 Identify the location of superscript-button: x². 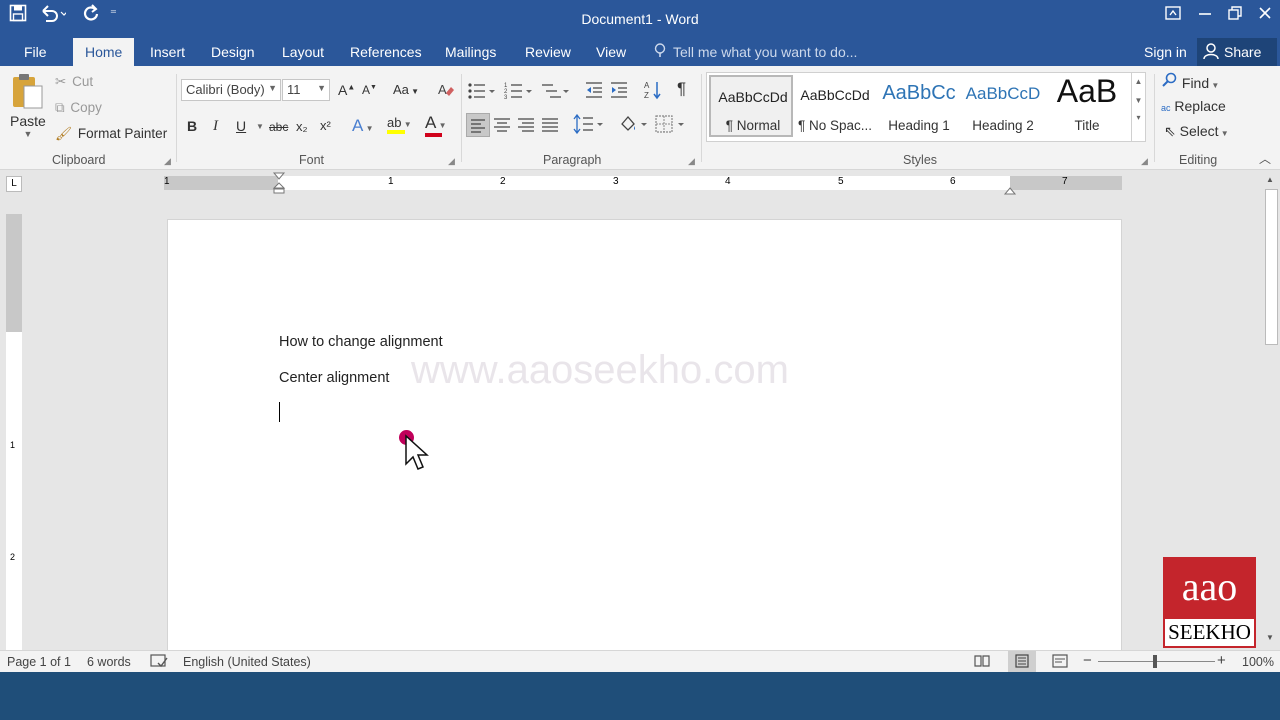
(325, 125).